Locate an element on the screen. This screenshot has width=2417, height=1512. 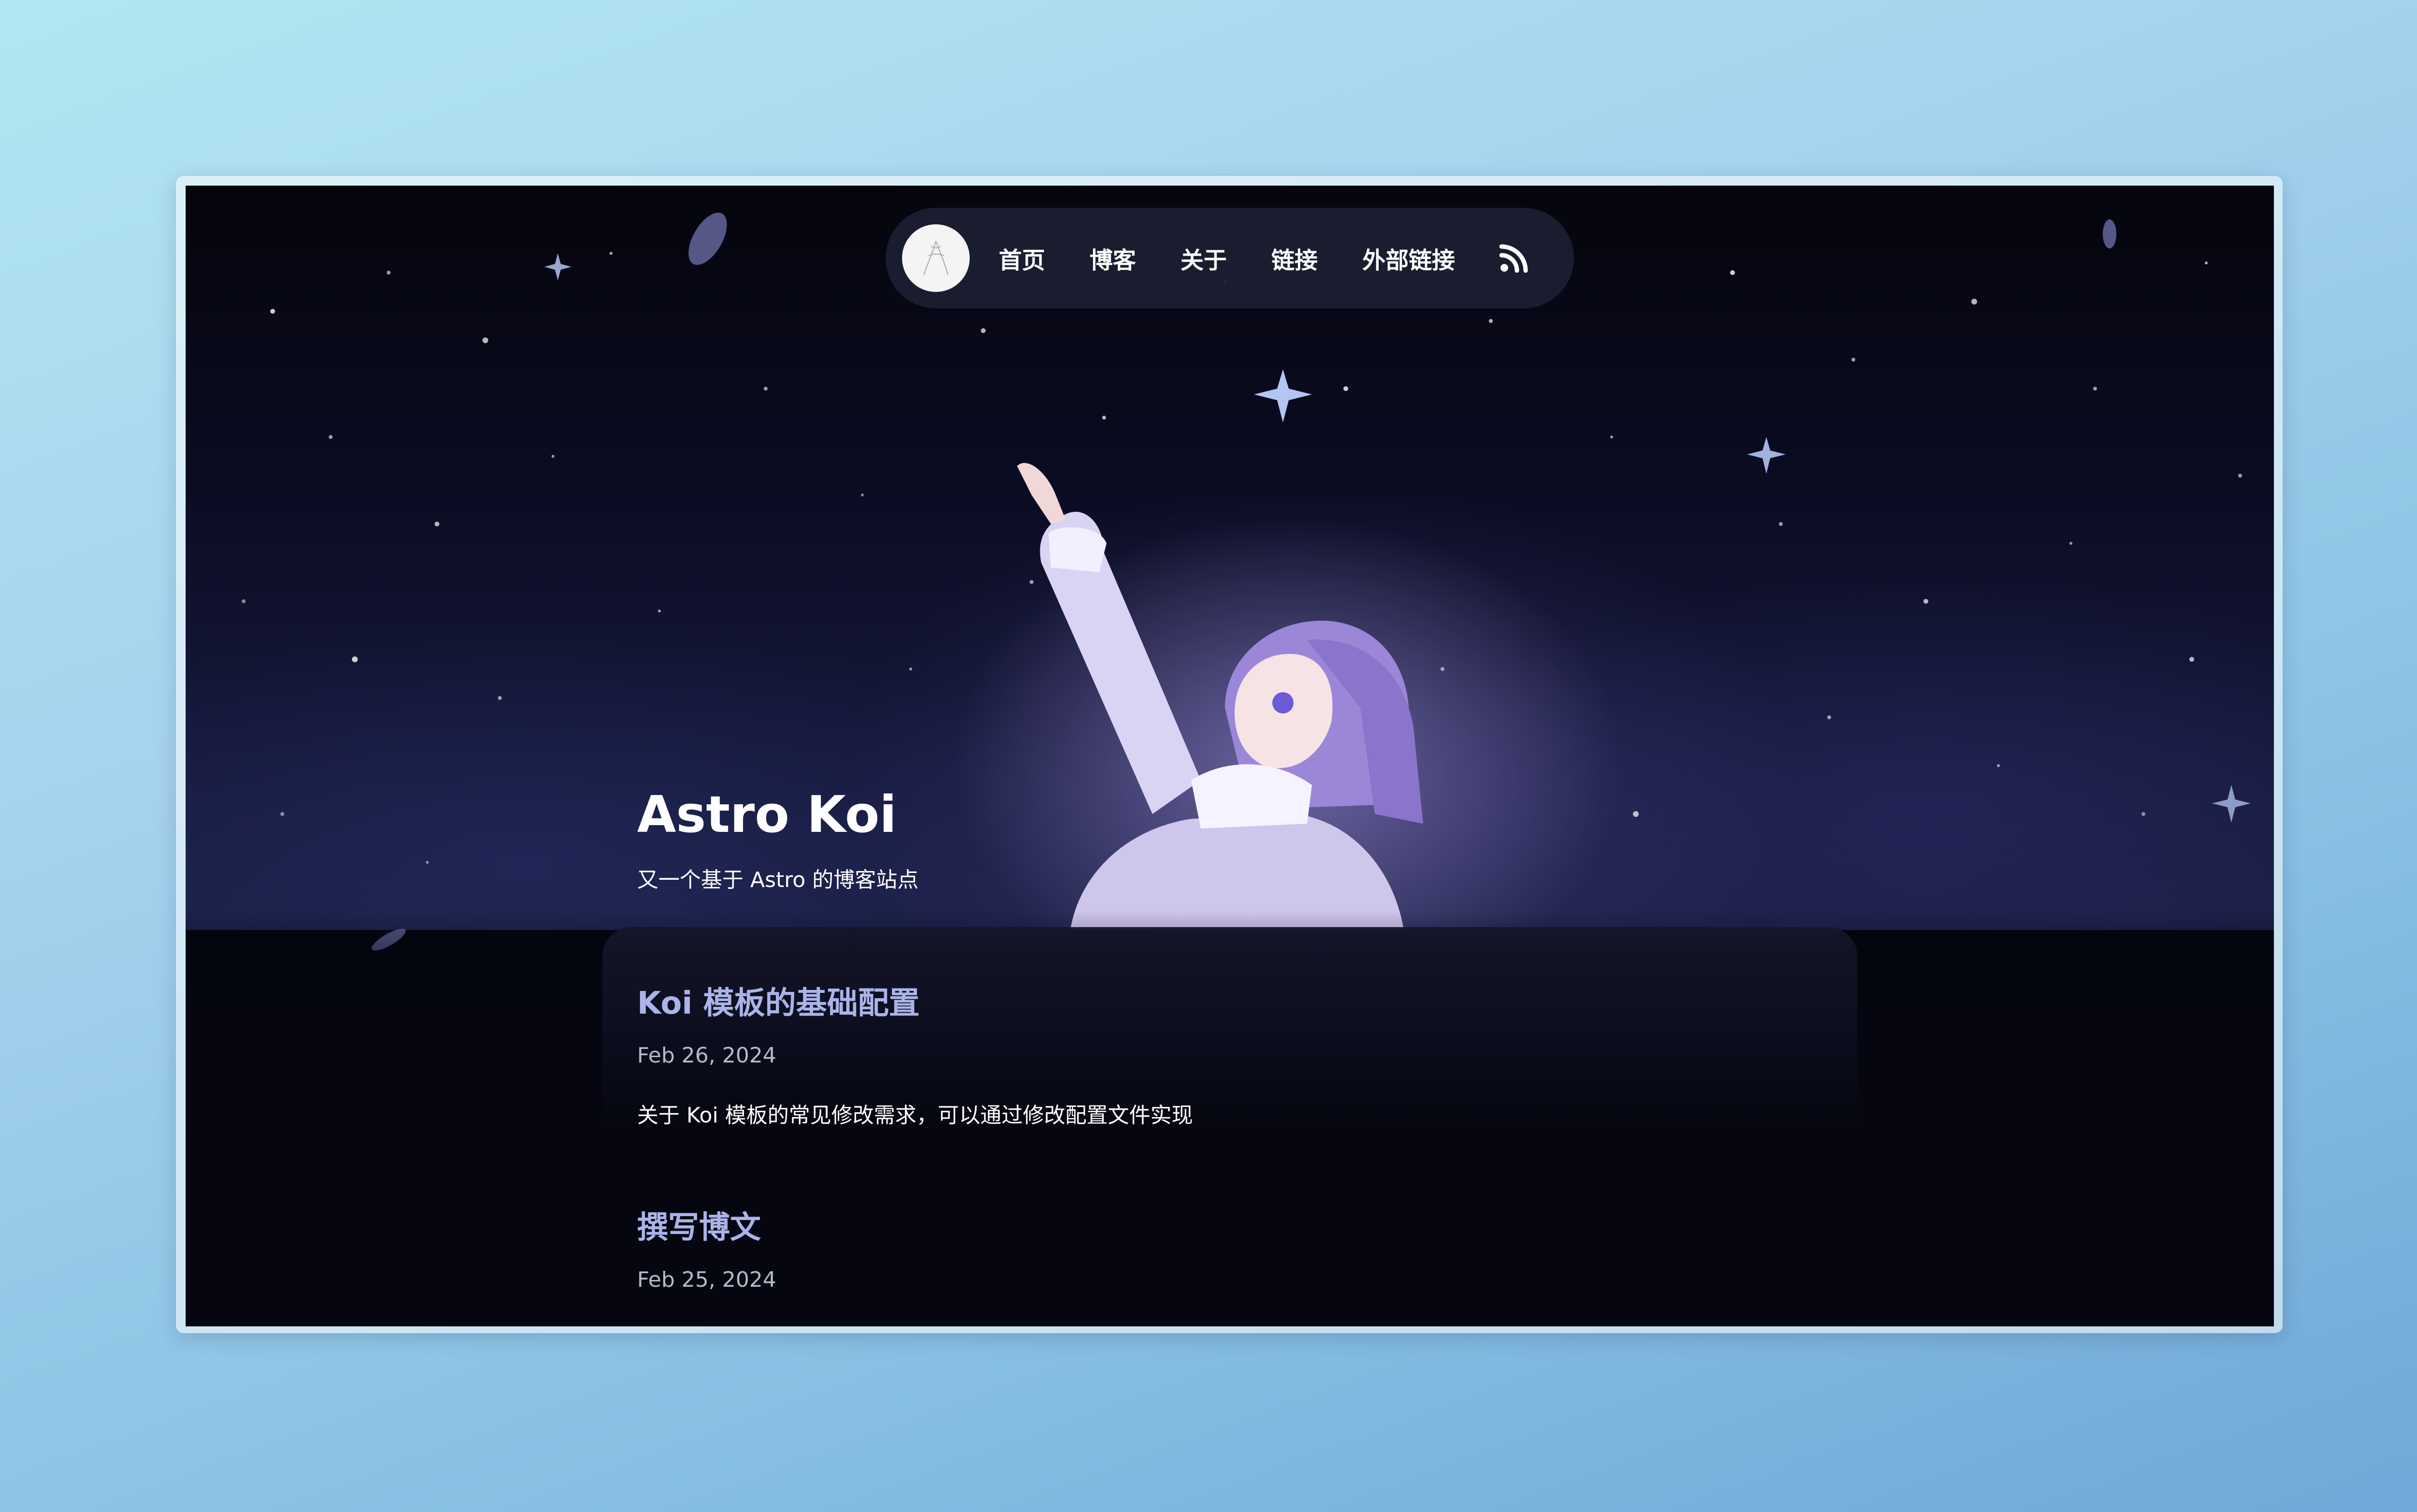
post-description: 关于 Koi 模板的常见修改需求，可以通过修改配置文件实现 is located at coordinates (915, 1115).